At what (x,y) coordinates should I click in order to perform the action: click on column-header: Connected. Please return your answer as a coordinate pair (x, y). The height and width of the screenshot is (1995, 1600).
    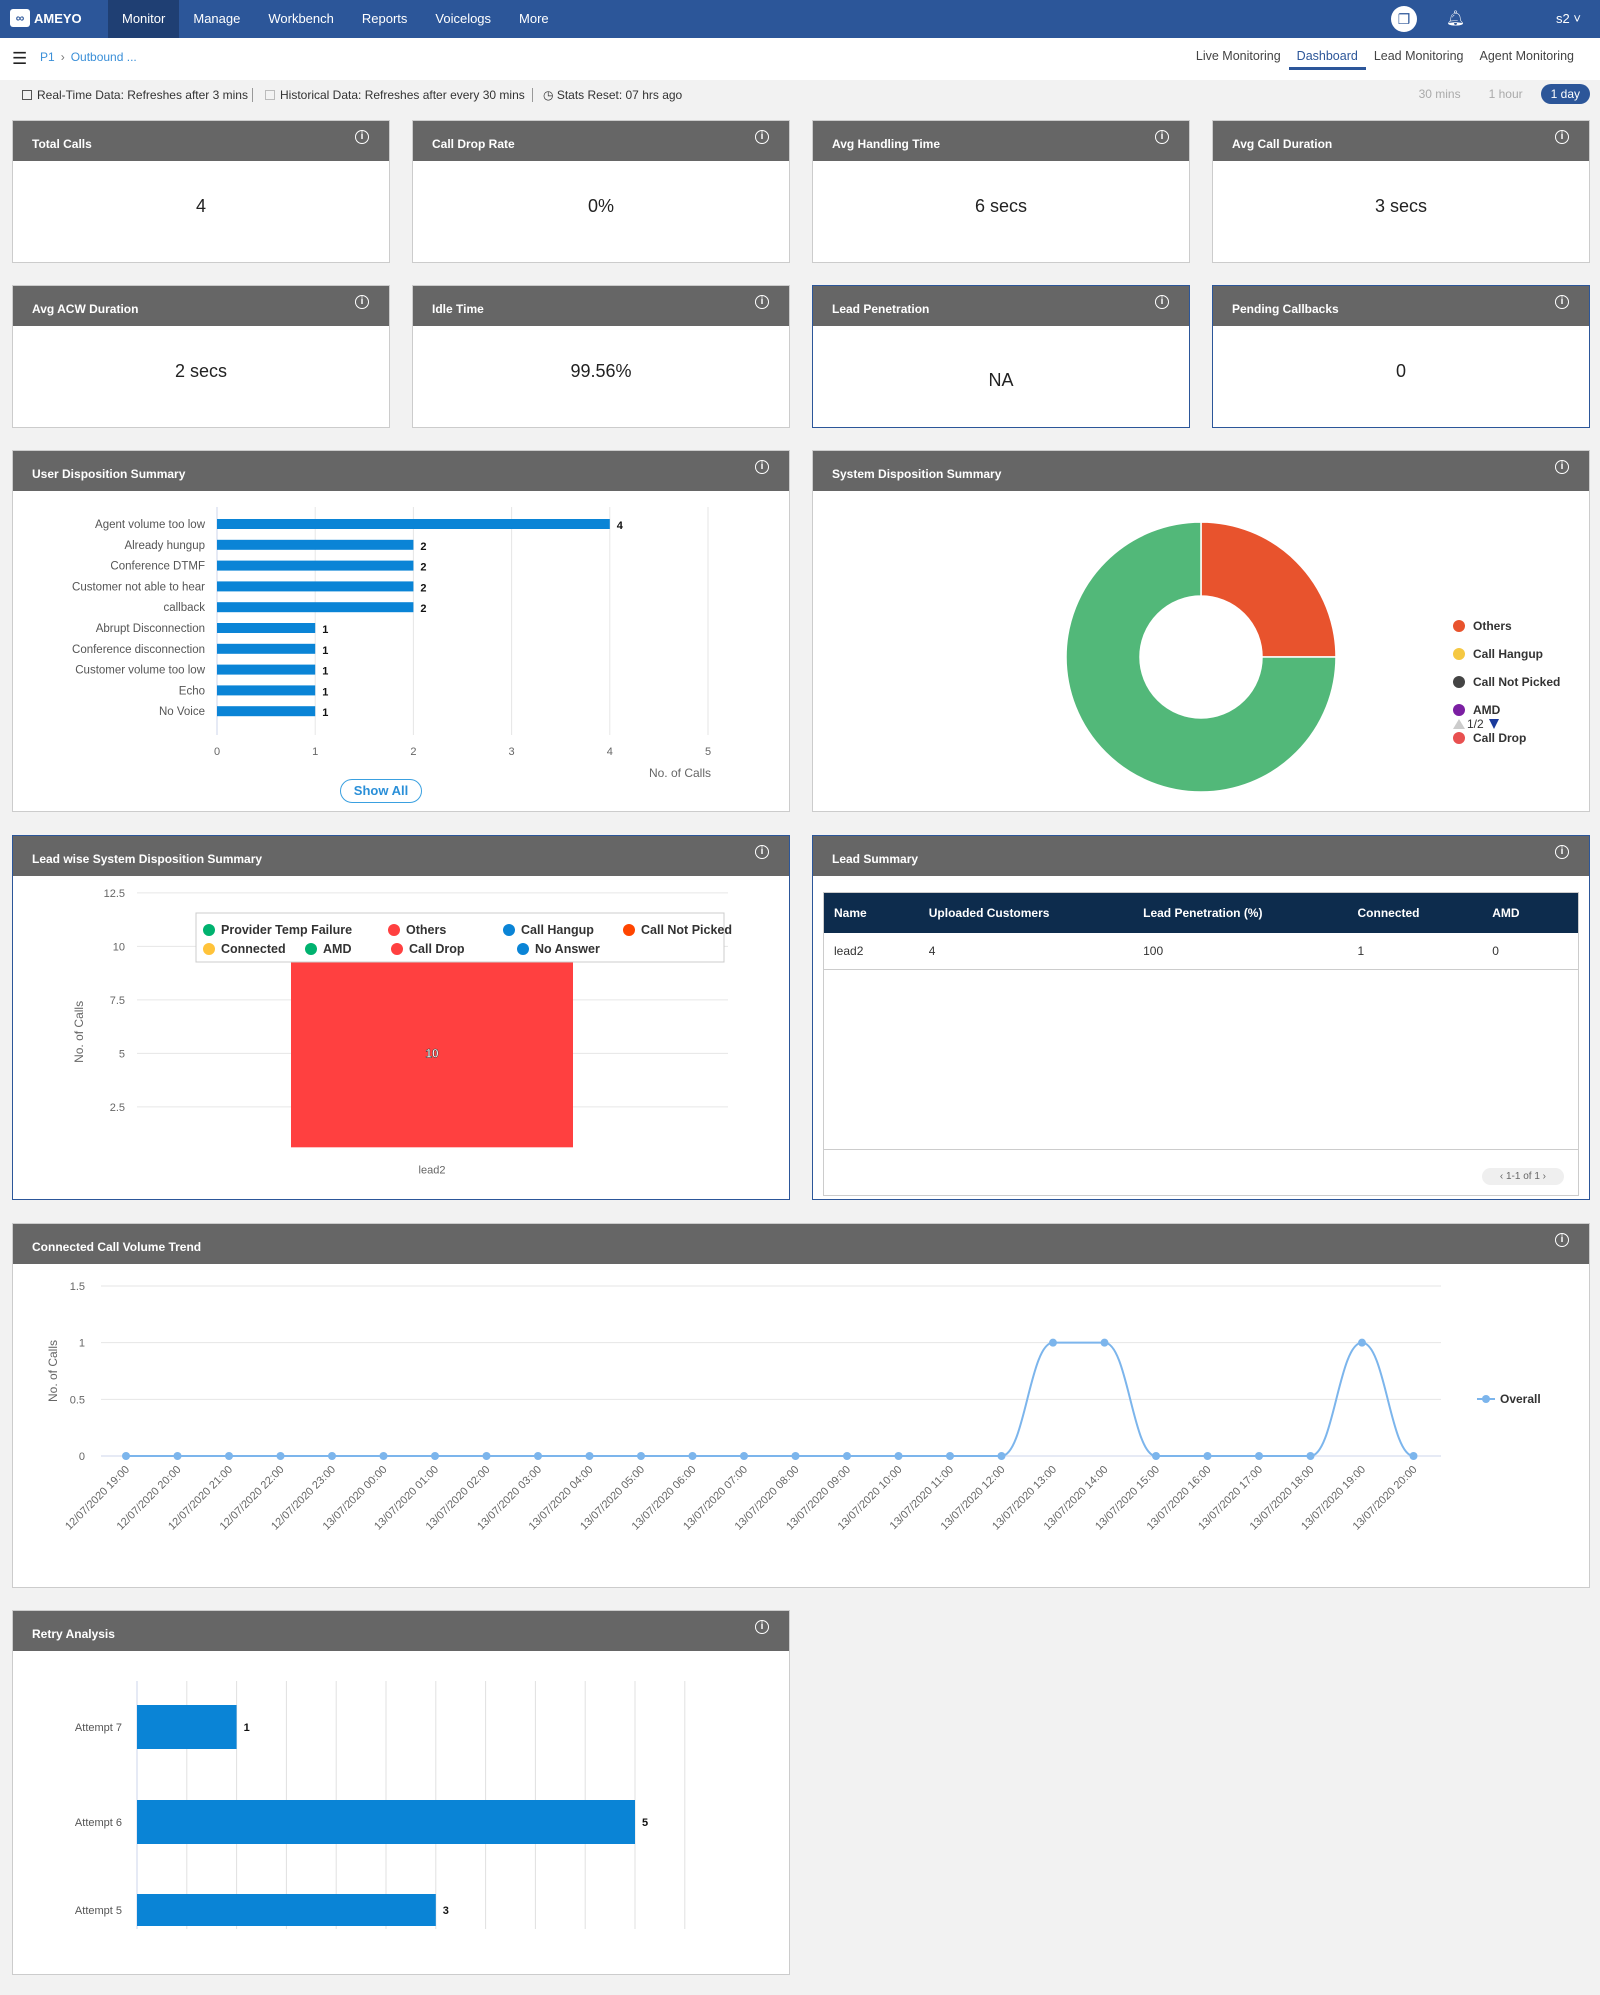
    Looking at the image, I should click on (1415, 913).